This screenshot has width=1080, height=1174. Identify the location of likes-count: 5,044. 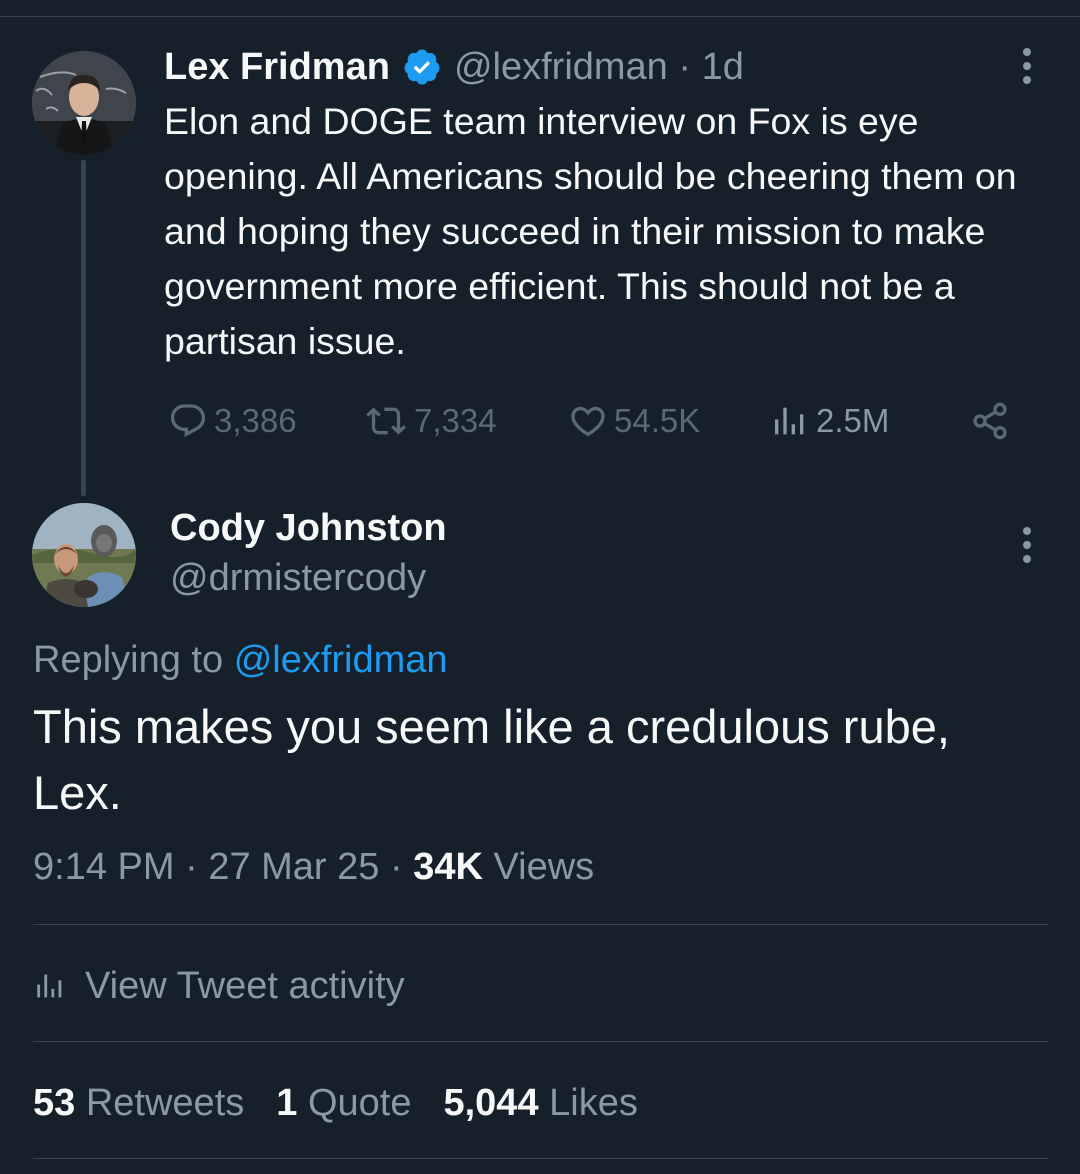
(491, 1102).